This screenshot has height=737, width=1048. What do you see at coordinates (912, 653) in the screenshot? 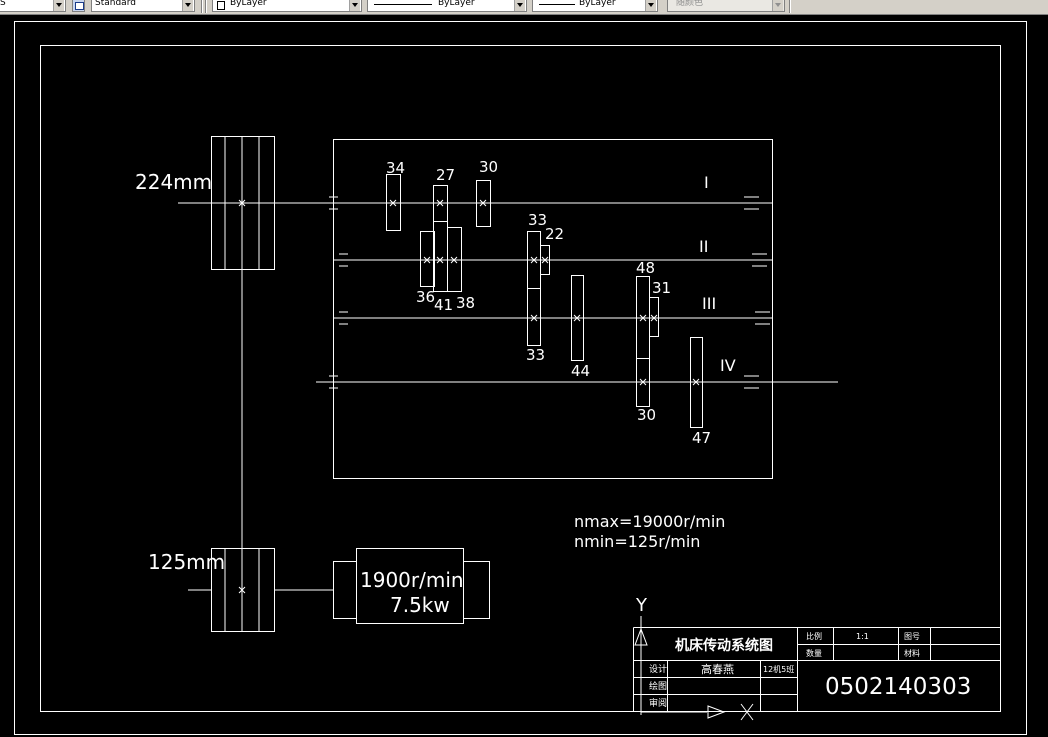
I see `material-label: 材料` at bounding box center [912, 653].